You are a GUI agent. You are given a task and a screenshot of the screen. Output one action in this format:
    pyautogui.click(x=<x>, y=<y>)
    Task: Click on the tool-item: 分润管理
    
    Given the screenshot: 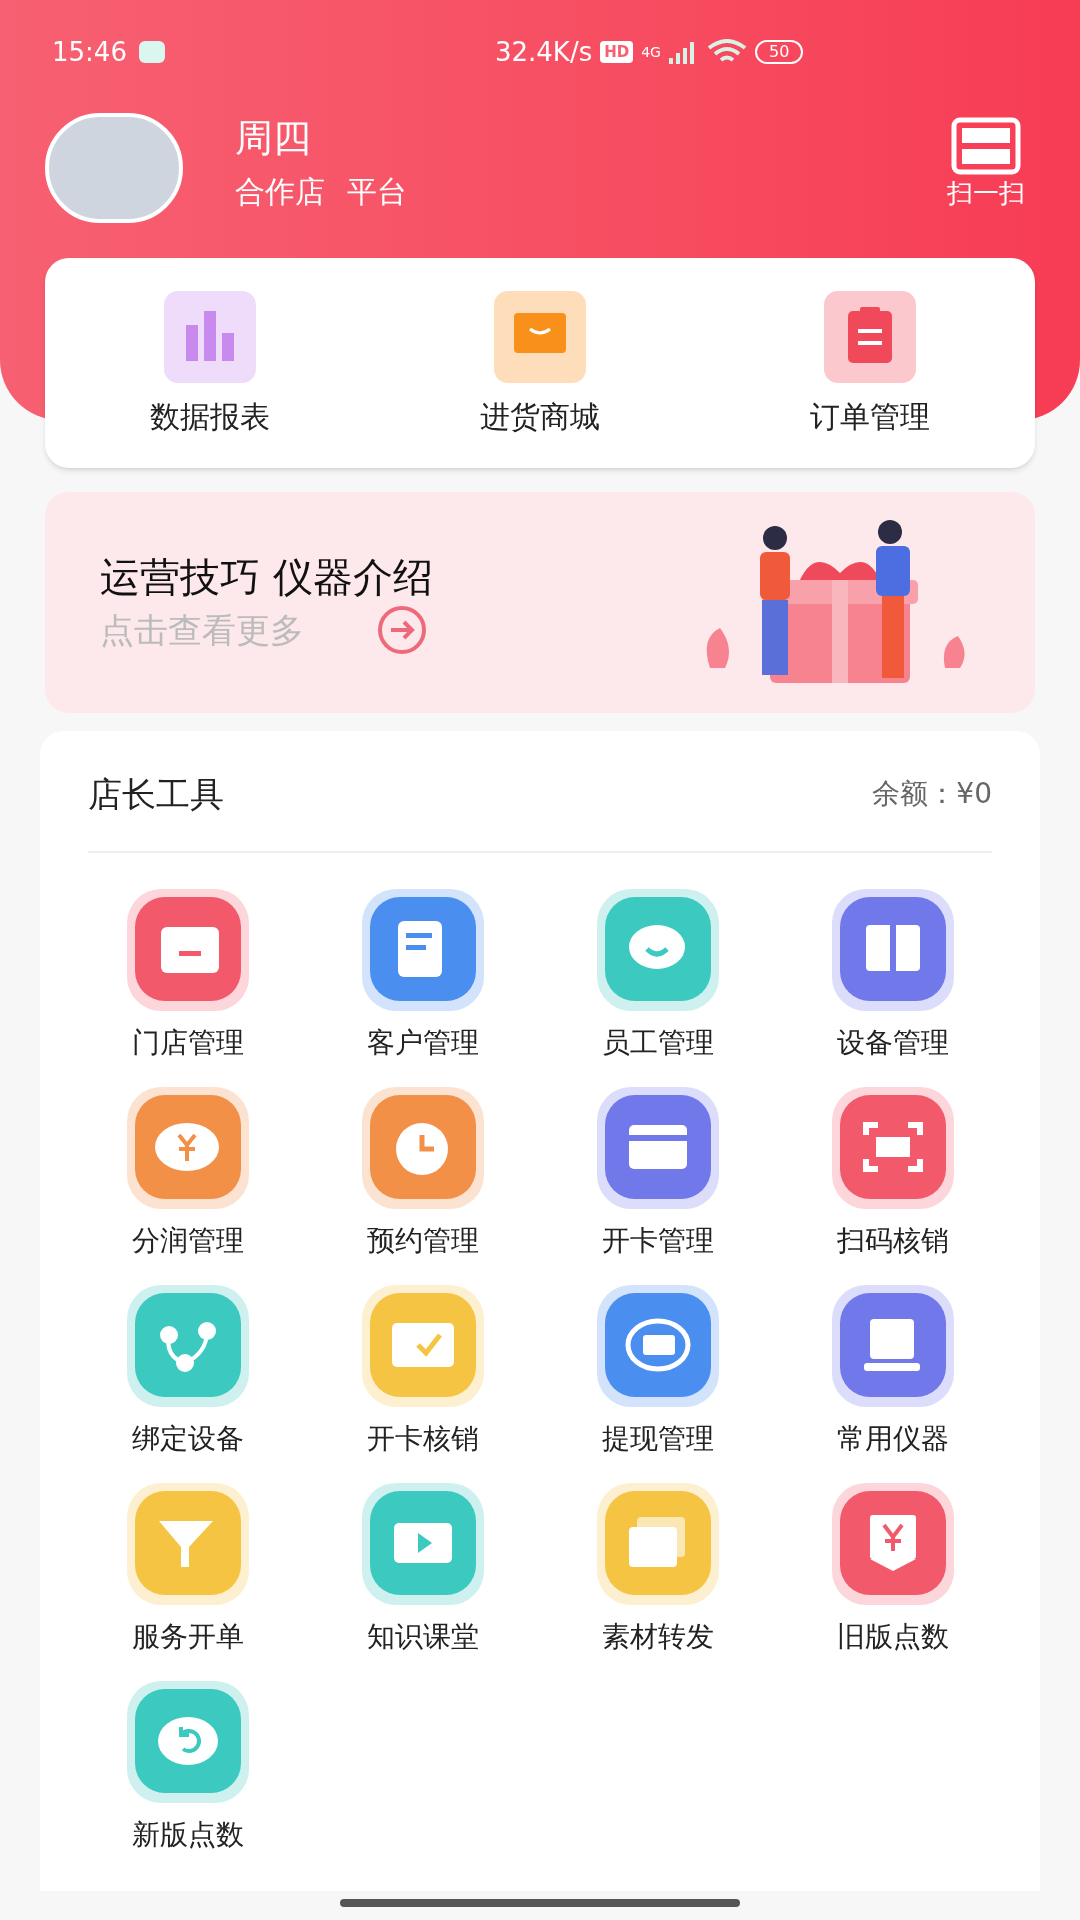 What is the action you would take?
    pyautogui.click(x=187, y=1173)
    